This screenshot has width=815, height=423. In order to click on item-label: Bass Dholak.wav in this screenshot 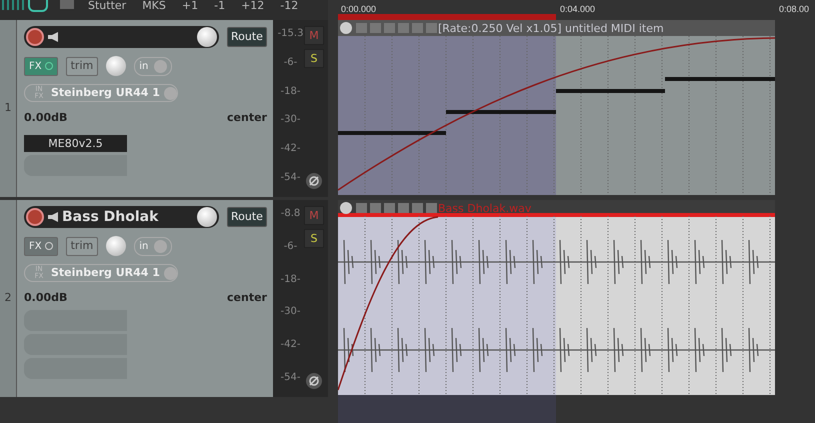, I will do `click(485, 208)`.